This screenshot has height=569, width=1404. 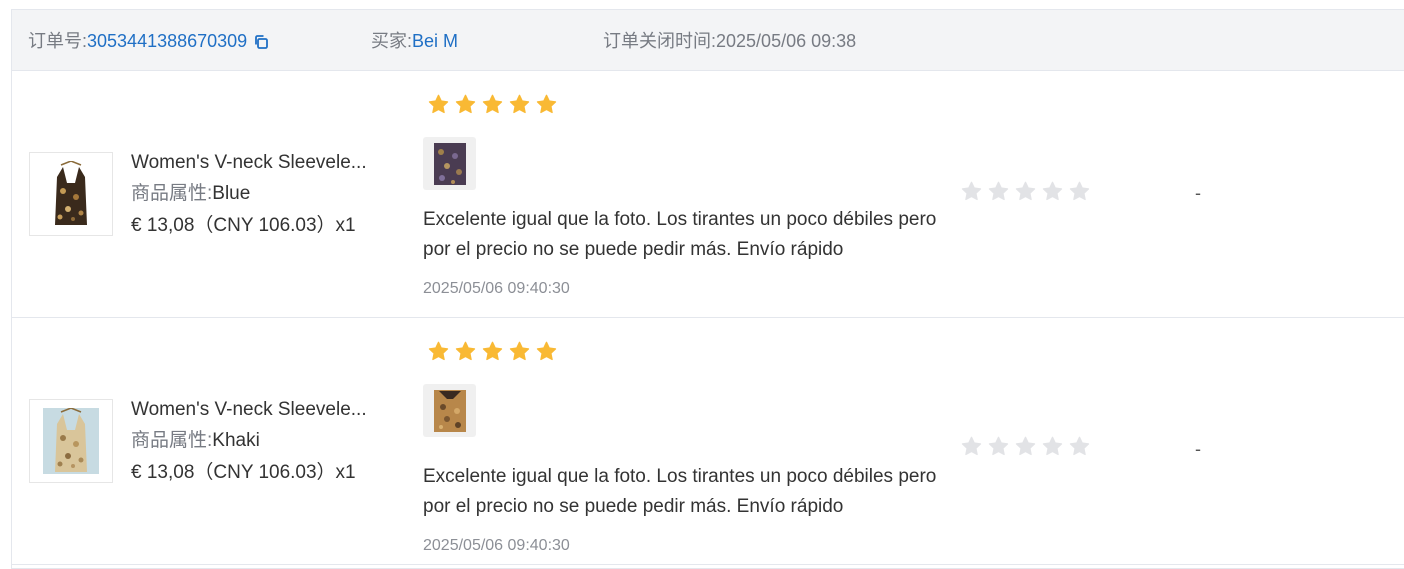 I want to click on buyer-field: 买家:Bei M, so click(x=414, y=41).